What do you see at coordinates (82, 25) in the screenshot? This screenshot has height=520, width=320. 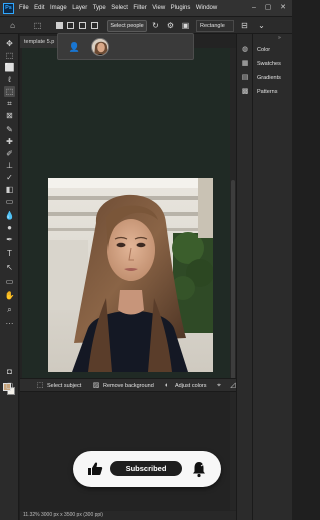 I see `subtract-selection-icon` at bounding box center [82, 25].